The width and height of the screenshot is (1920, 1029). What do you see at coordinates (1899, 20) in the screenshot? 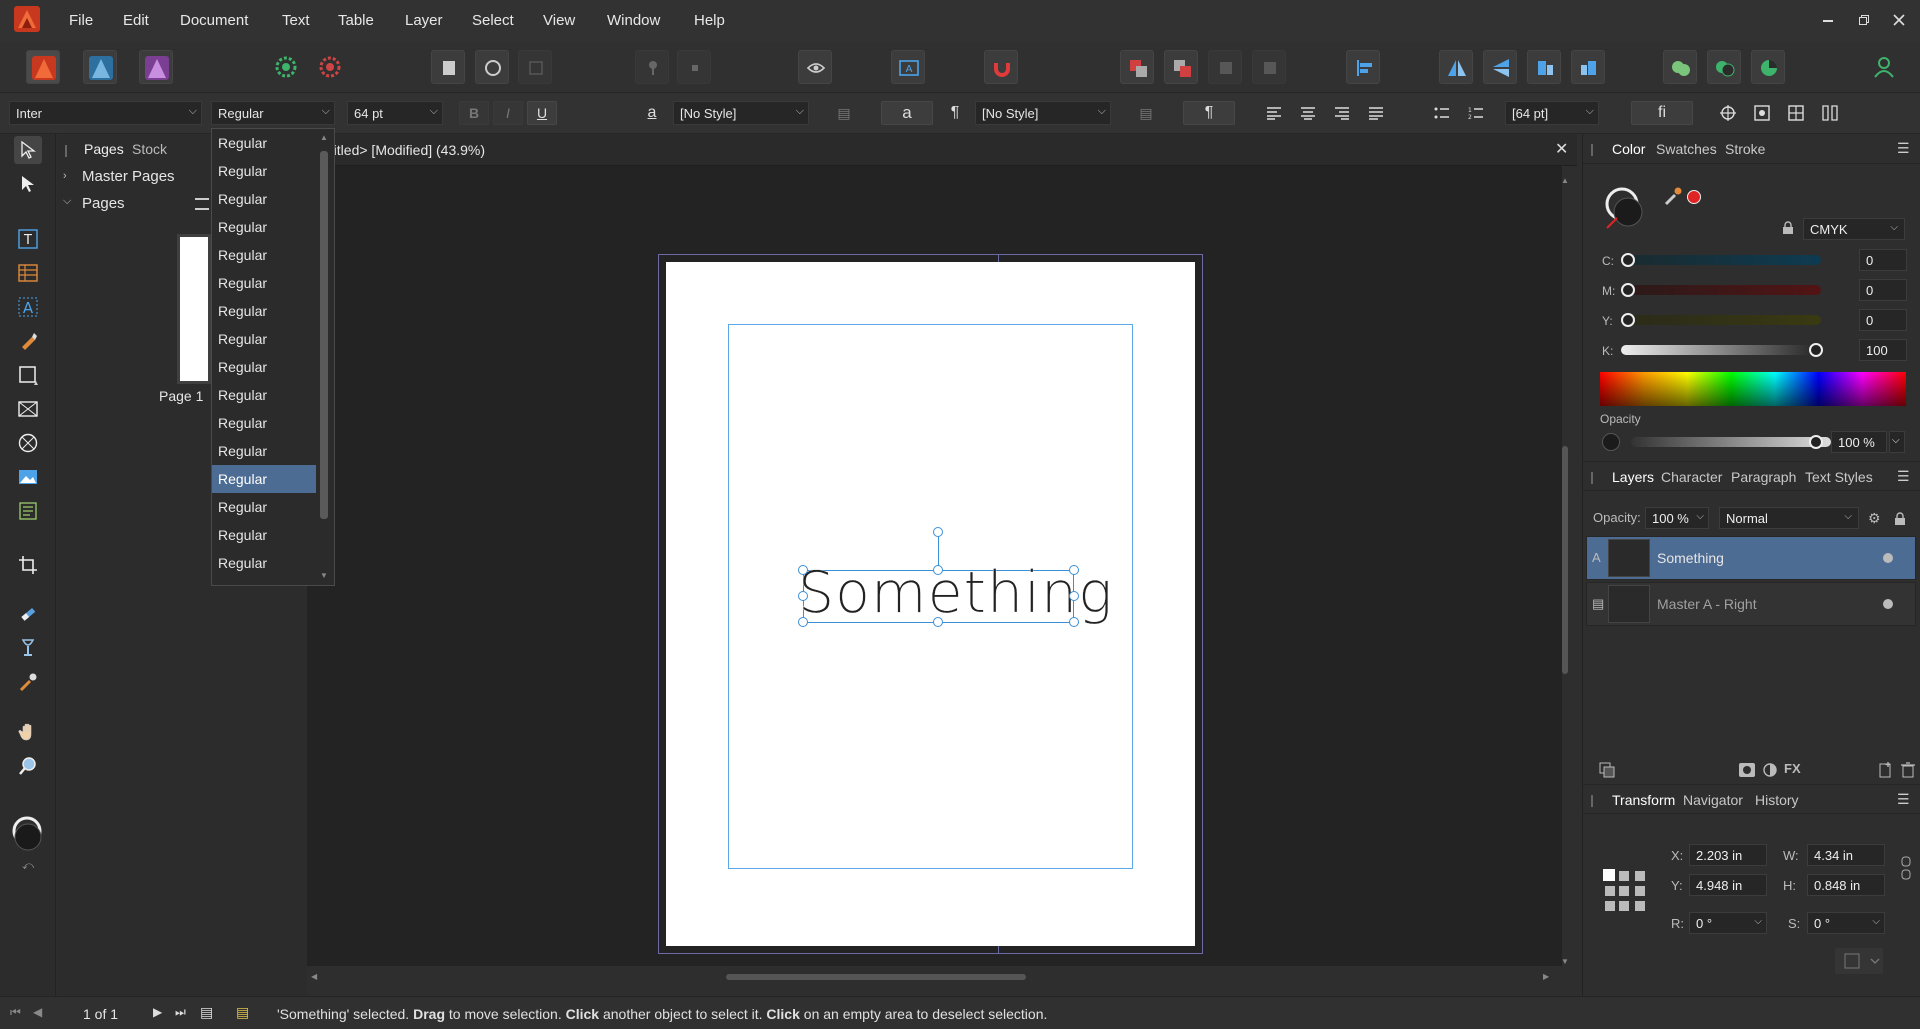
I see `close-window-icon` at bounding box center [1899, 20].